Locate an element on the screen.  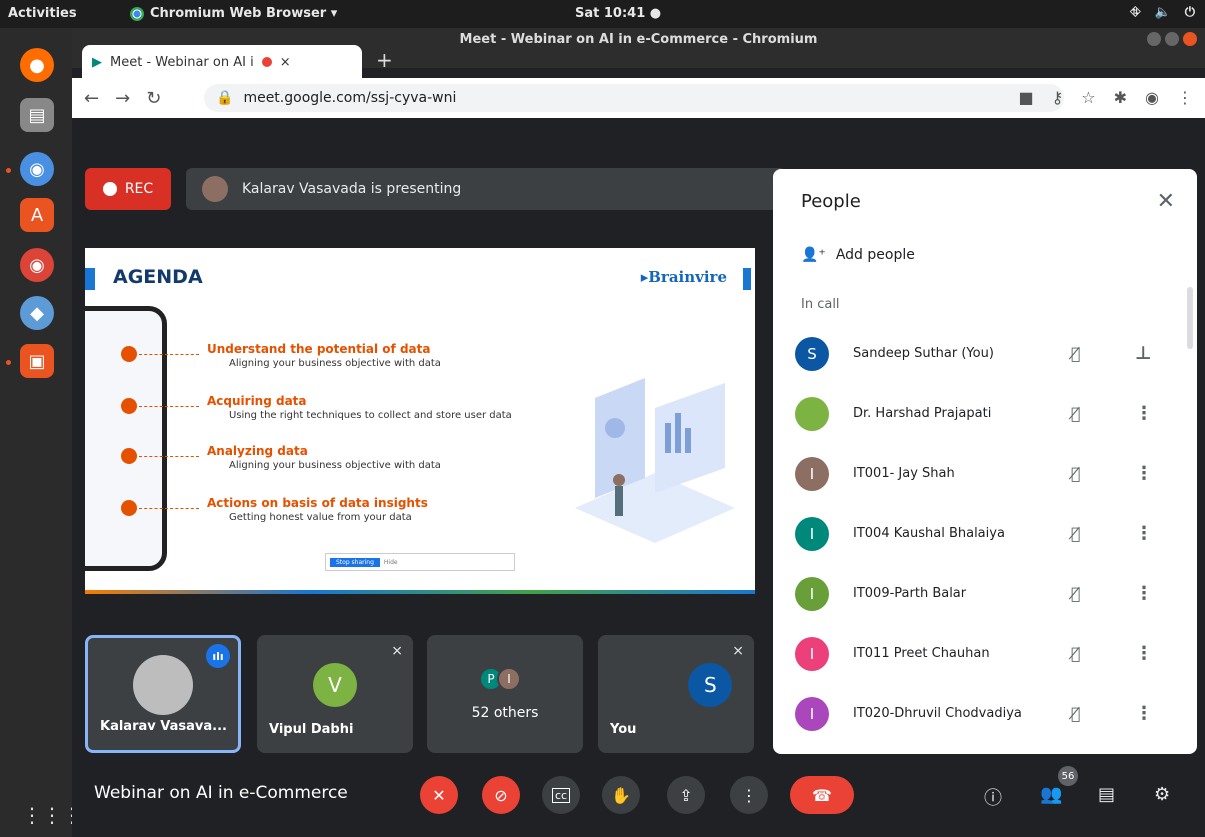
activities-icon: ⚙ is located at coordinates (1162, 794).